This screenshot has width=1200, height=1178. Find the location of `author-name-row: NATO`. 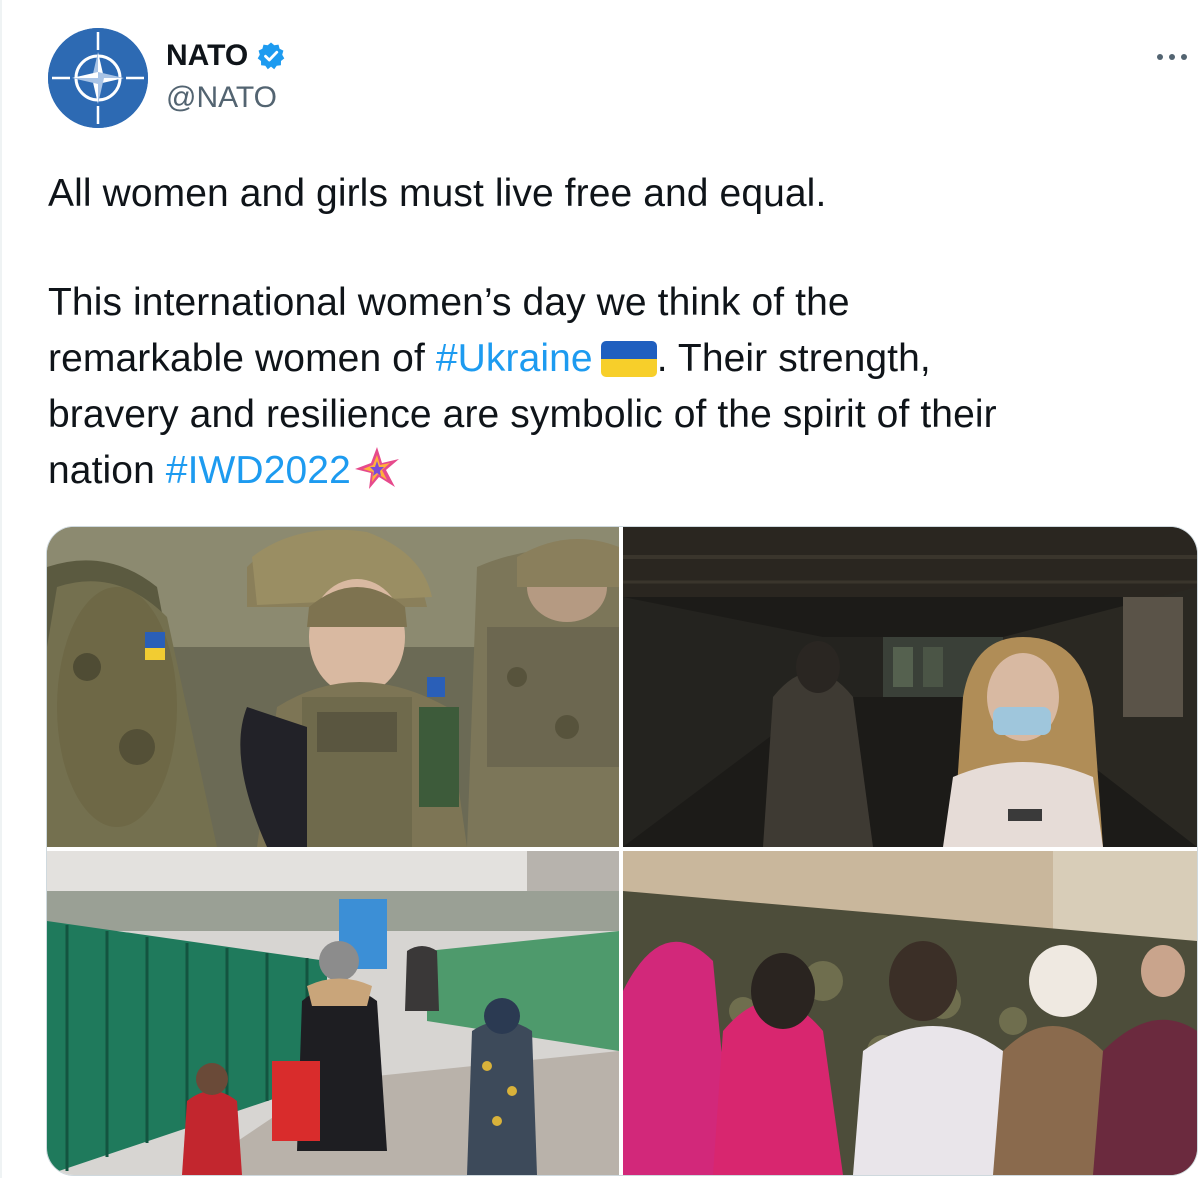

author-name-row: NATO is located at coordinates (226, 56).